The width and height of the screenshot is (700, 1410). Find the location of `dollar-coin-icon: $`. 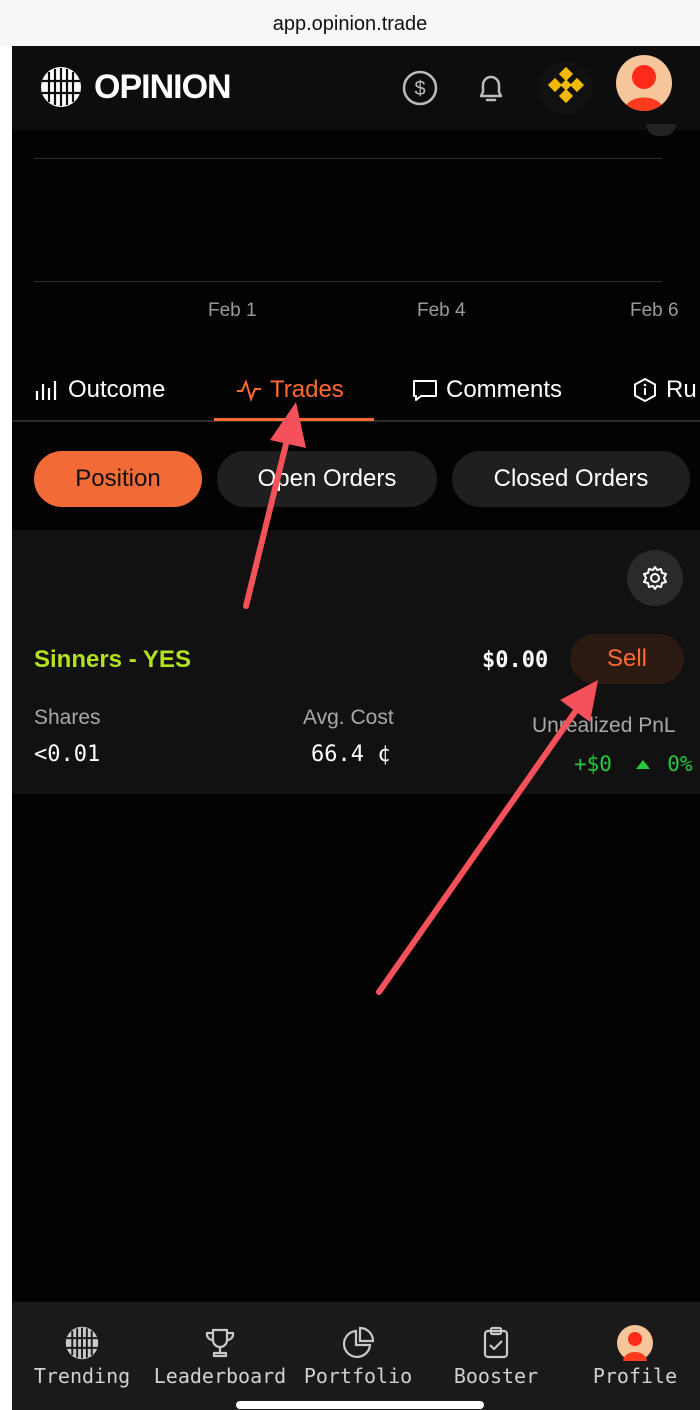

dollar-coin-icon: $ is located at coordinates (420, 88).